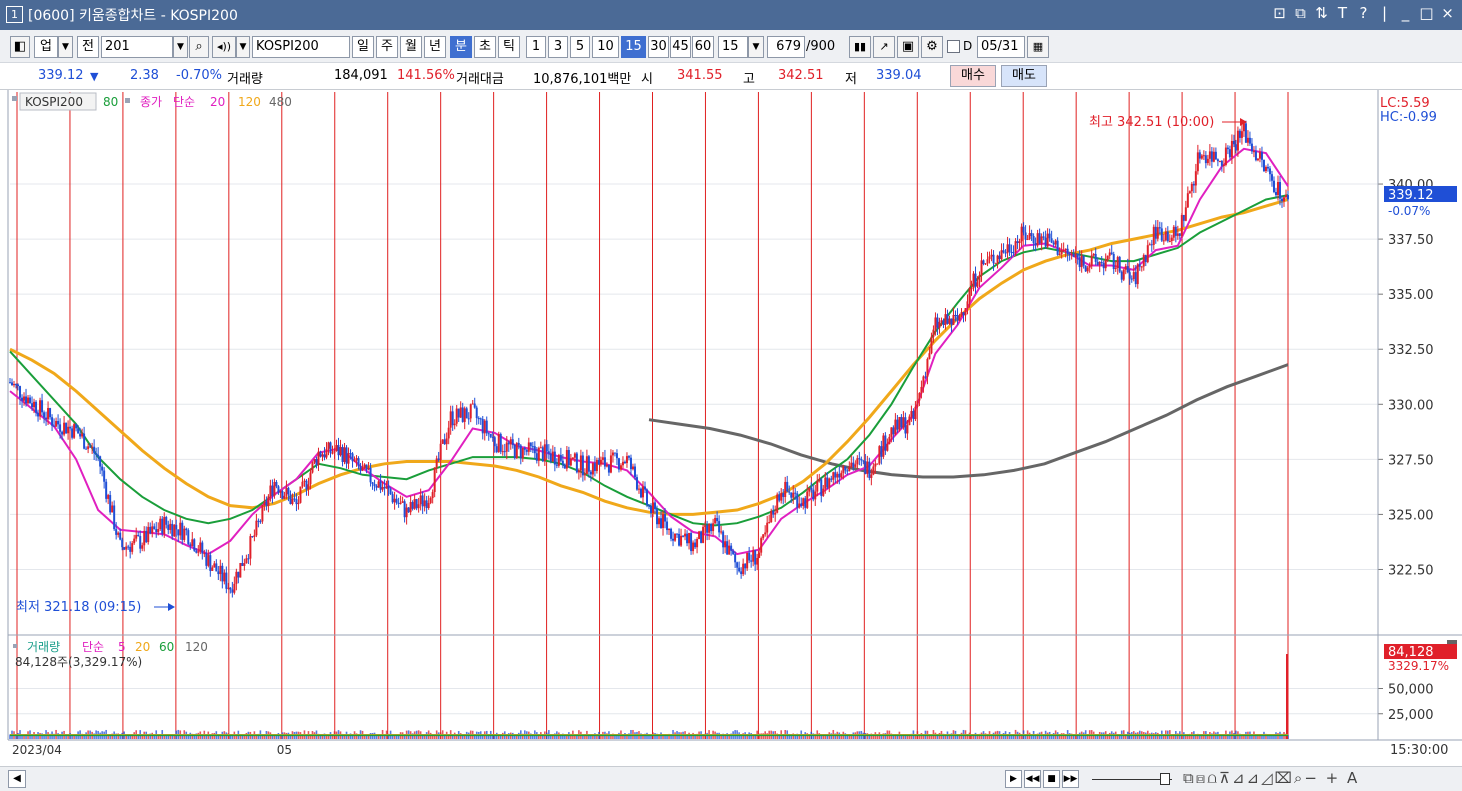  What do you see at coordinates (1051, 779) in the screenshot?
I see `stop-icon: ■` at bounding box center [1051, 779].